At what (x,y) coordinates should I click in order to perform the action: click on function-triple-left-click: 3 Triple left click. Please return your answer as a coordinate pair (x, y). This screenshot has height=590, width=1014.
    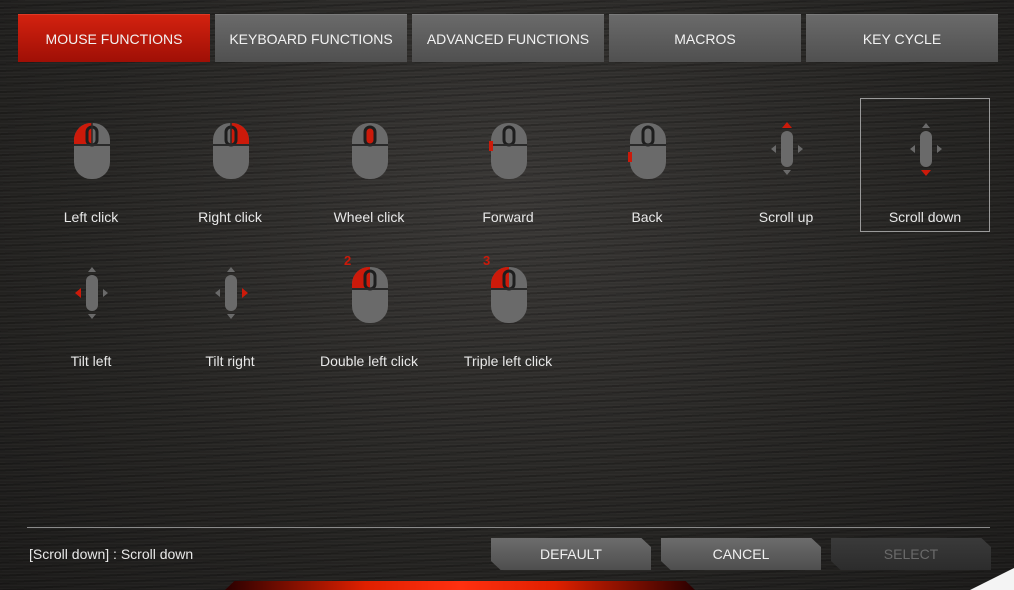
    Looking at the image, I should click on (508, 309).